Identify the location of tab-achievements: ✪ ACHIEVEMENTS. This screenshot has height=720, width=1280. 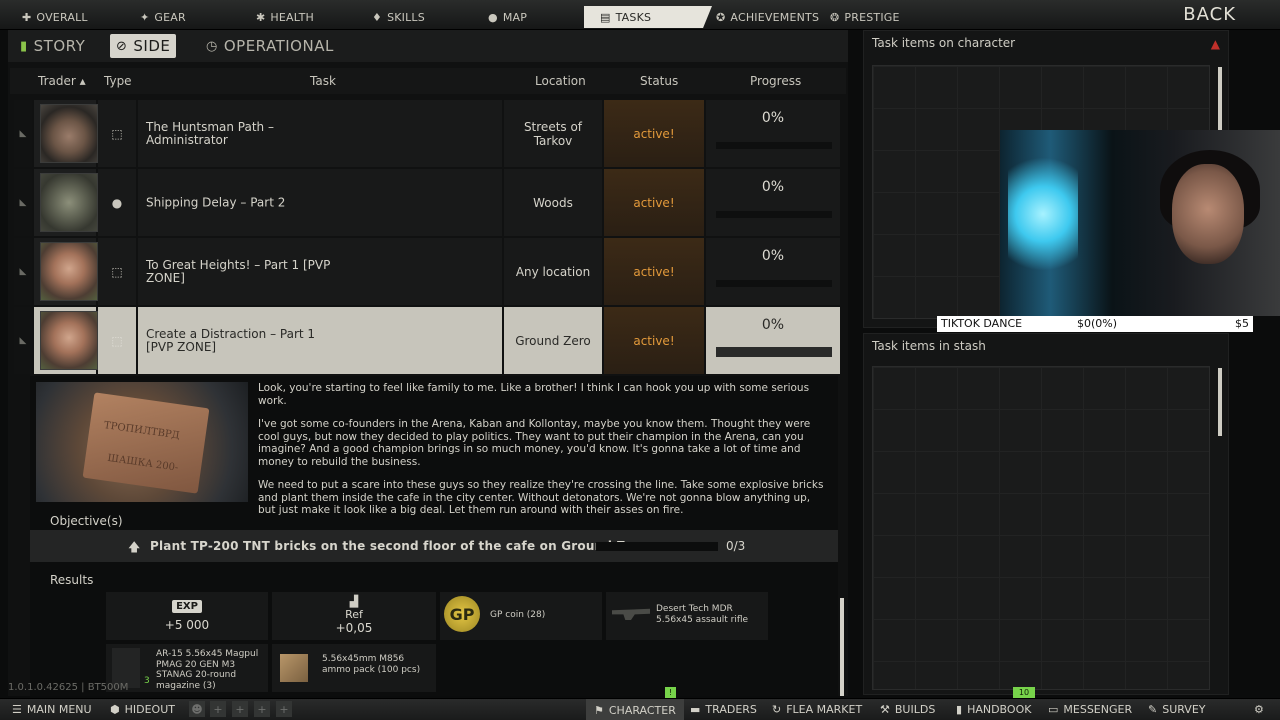
(760, 17).